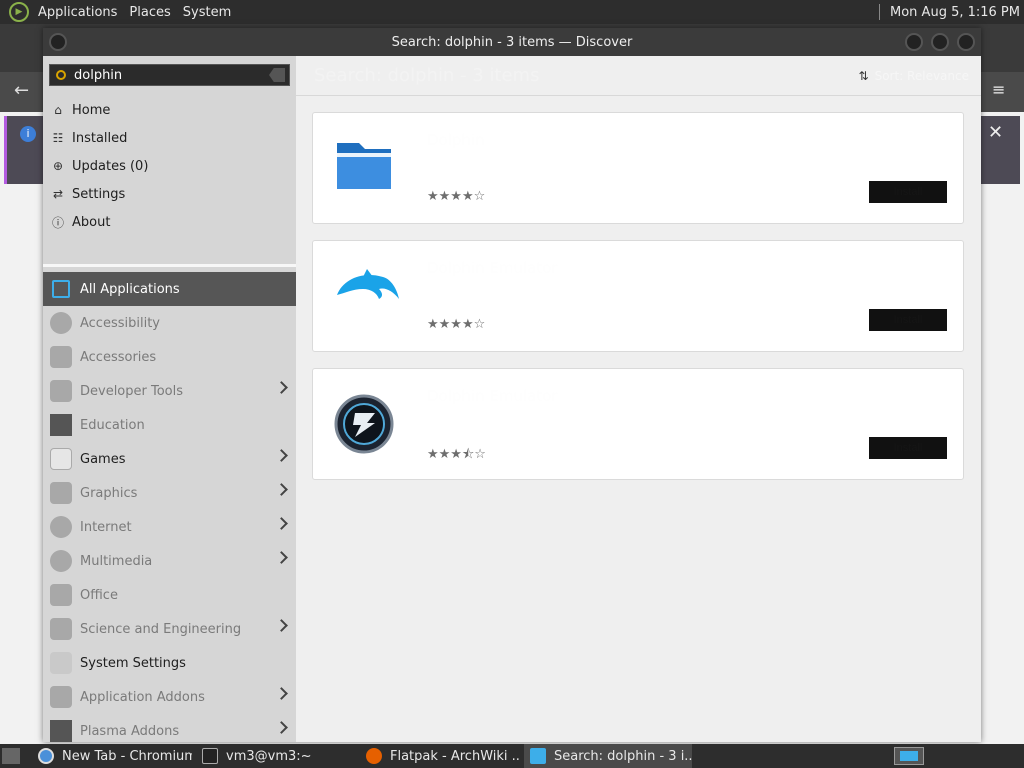 The height and width of the screenshot is (768, 1024). I want to click on system-menu: System, so click(209, 12).